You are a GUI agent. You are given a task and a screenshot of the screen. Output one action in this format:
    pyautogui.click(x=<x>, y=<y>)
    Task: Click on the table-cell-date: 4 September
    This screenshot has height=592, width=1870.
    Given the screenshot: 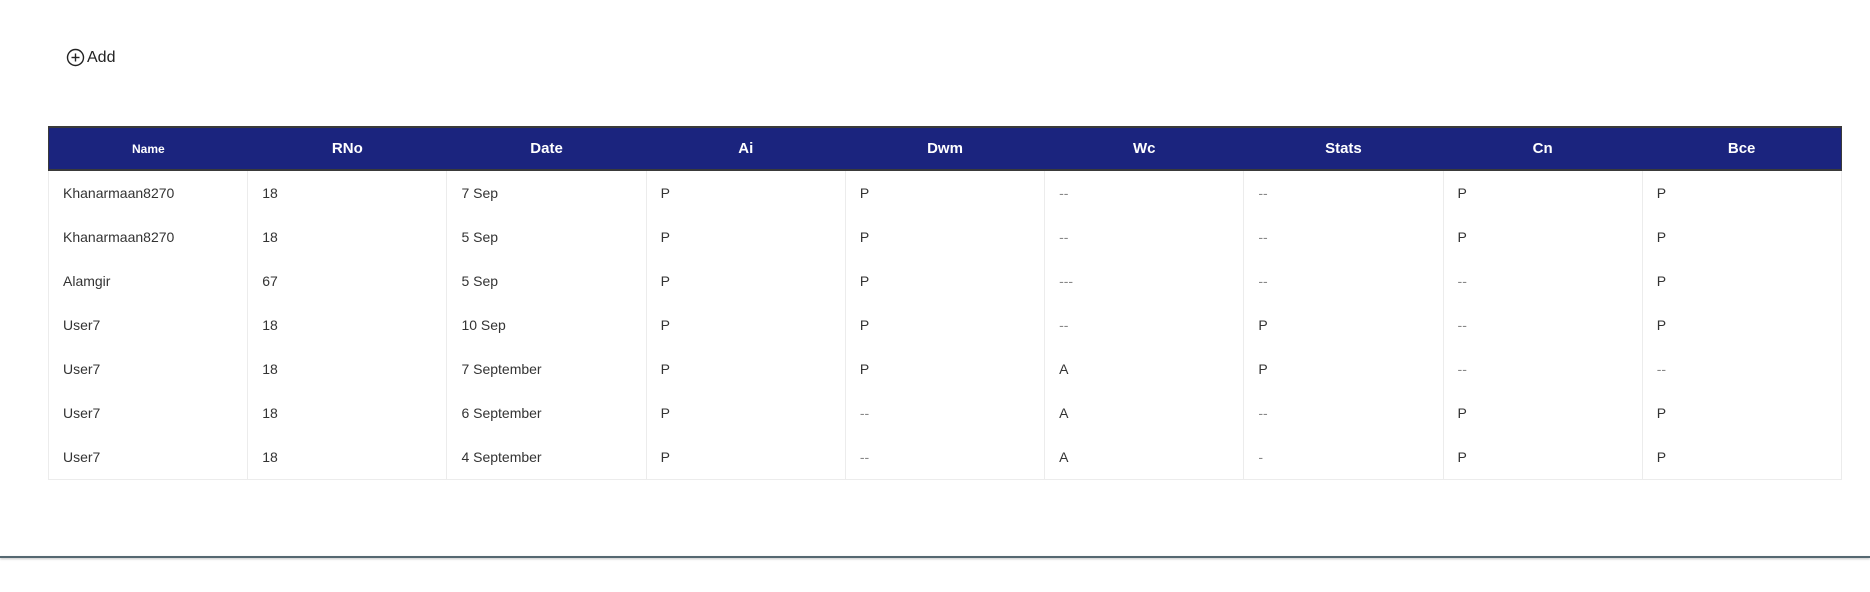 What is the action you would take?
    pyautogui.click(x=546, y=457)
    